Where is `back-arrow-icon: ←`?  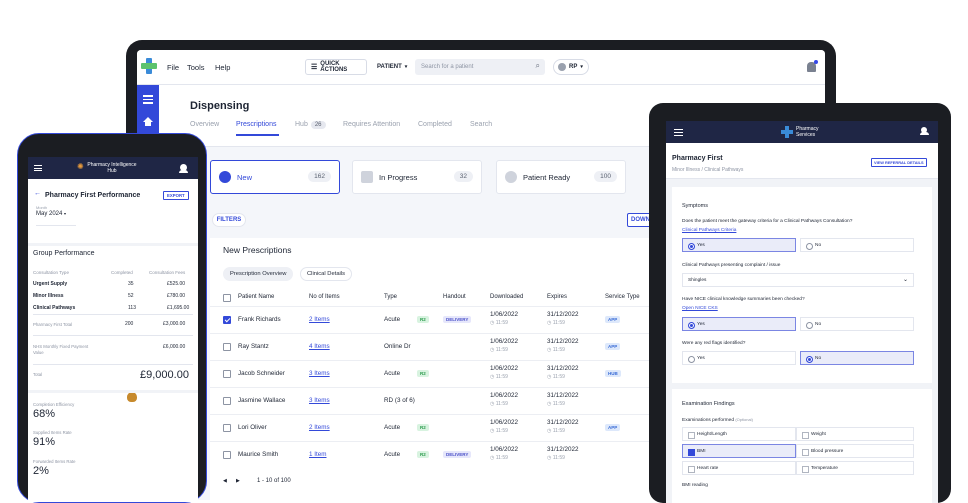
back-arrow-icon: ← is located at coordinates (37, 193).